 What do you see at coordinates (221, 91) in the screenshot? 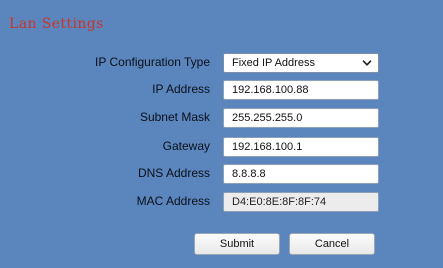
I see `ip-address-row: IP Address` at bounding box center [221, 91].